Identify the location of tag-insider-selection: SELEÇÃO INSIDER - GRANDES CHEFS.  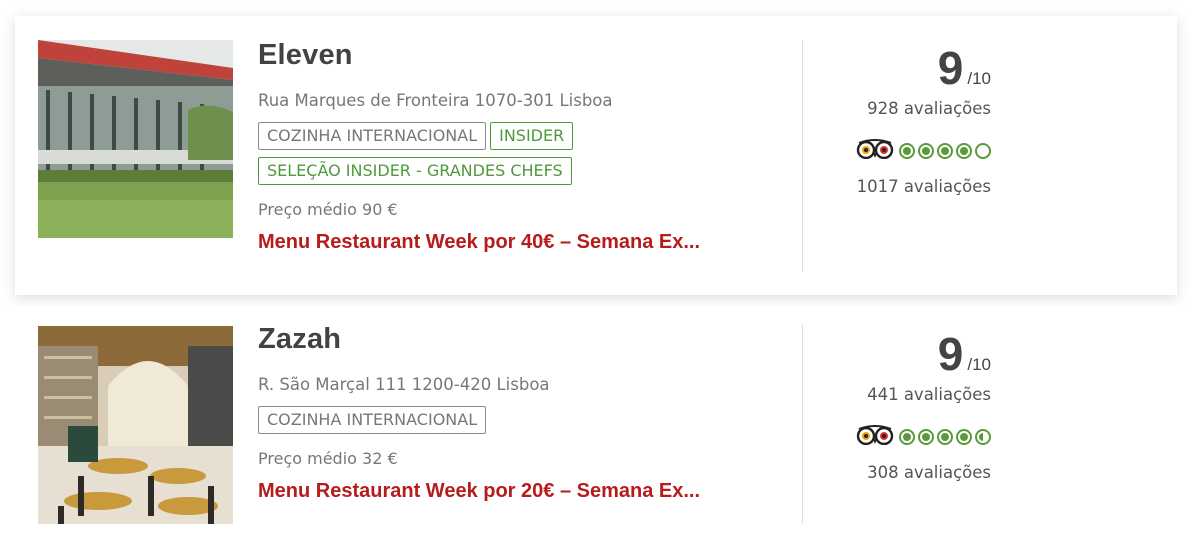
(415, 171).